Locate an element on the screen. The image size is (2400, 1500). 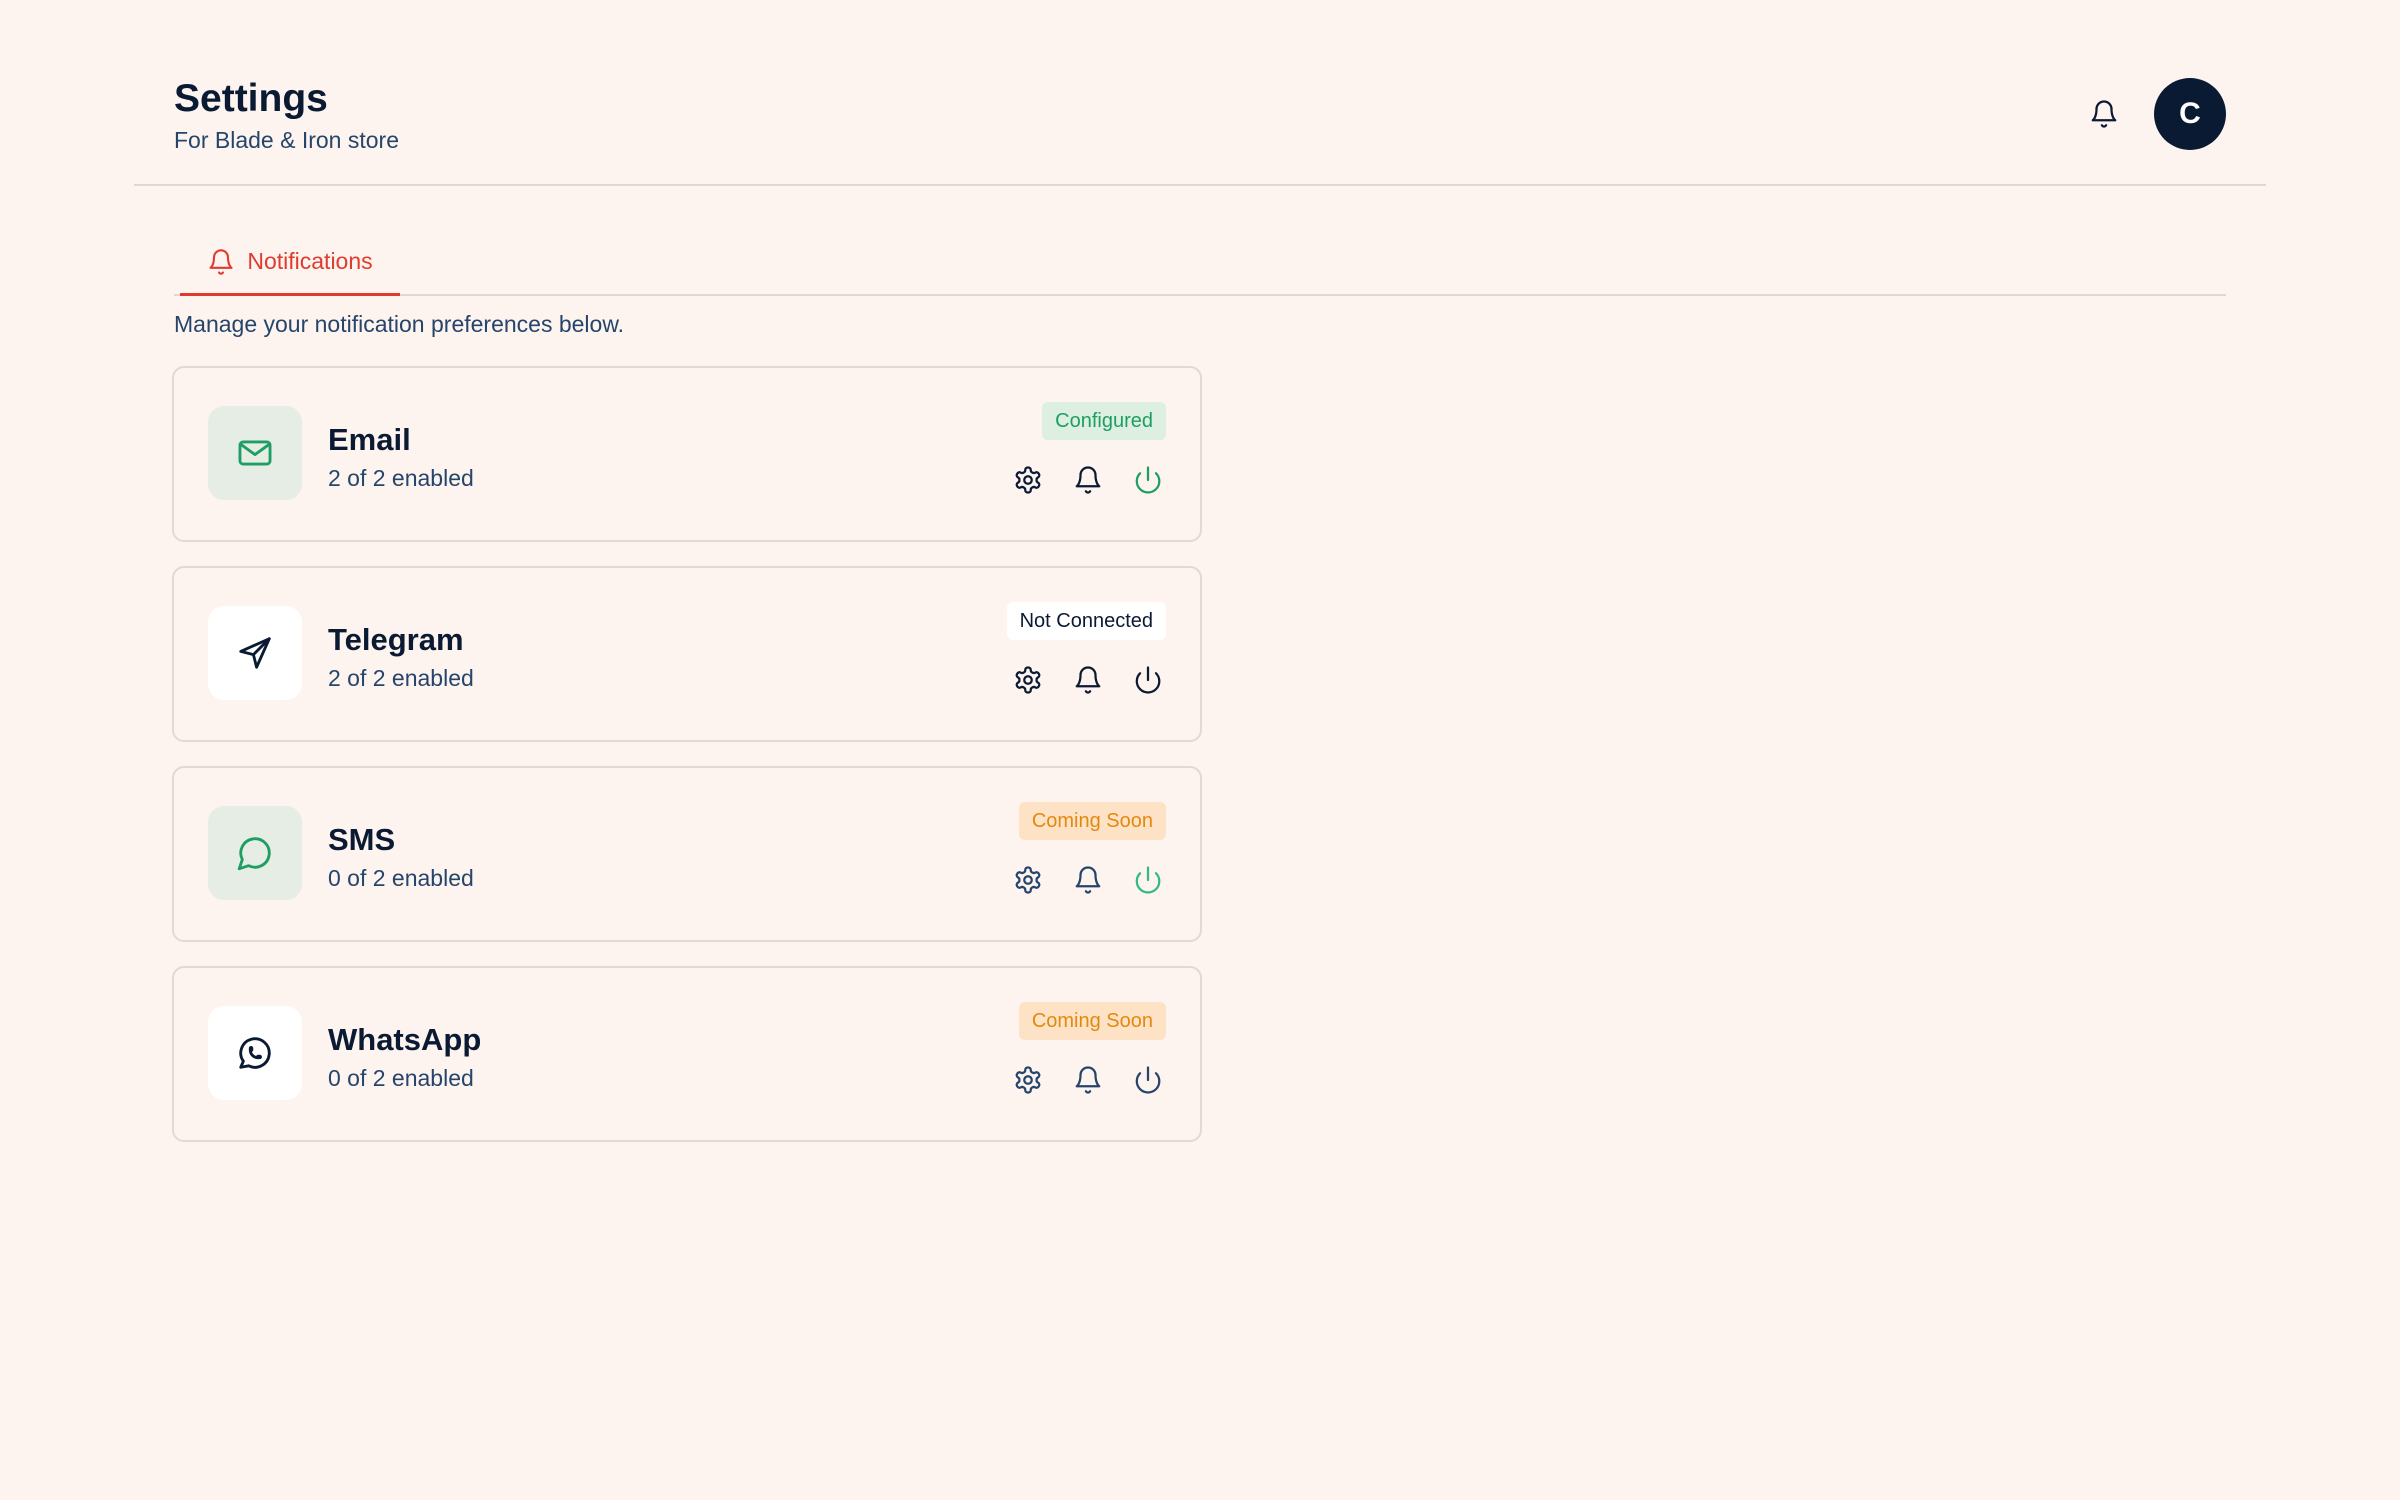
channel-name: Email is located at coordinates (369, 439).